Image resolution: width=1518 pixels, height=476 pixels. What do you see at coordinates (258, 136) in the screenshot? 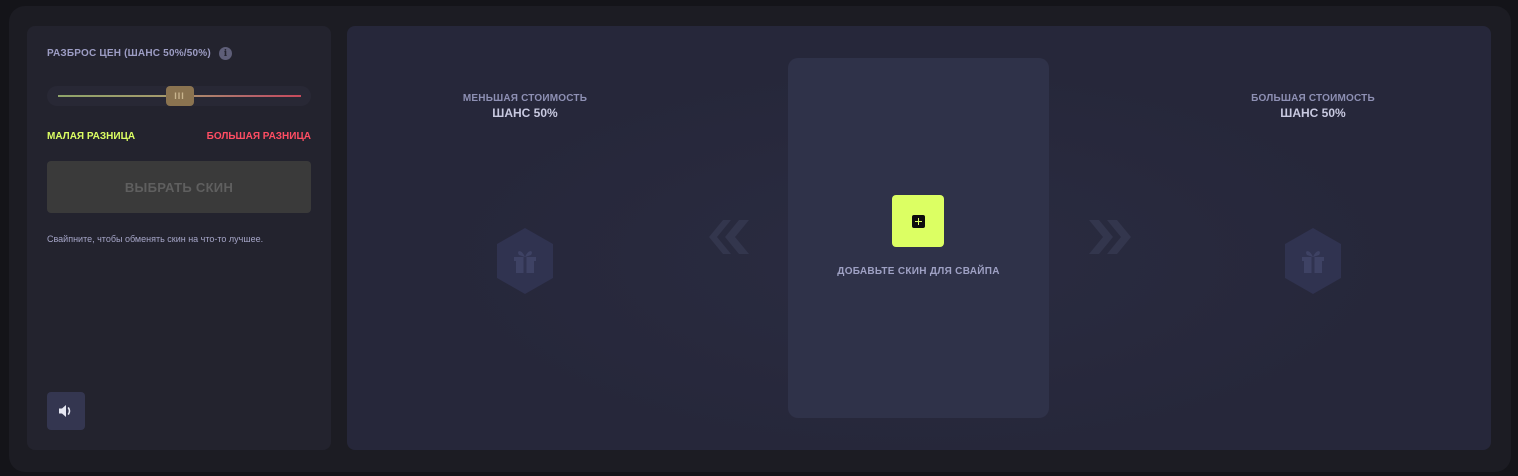
I see `high-difference-label: БОЛЬШАЯ РАЗНИЦА` at bounding box center [258, 136].